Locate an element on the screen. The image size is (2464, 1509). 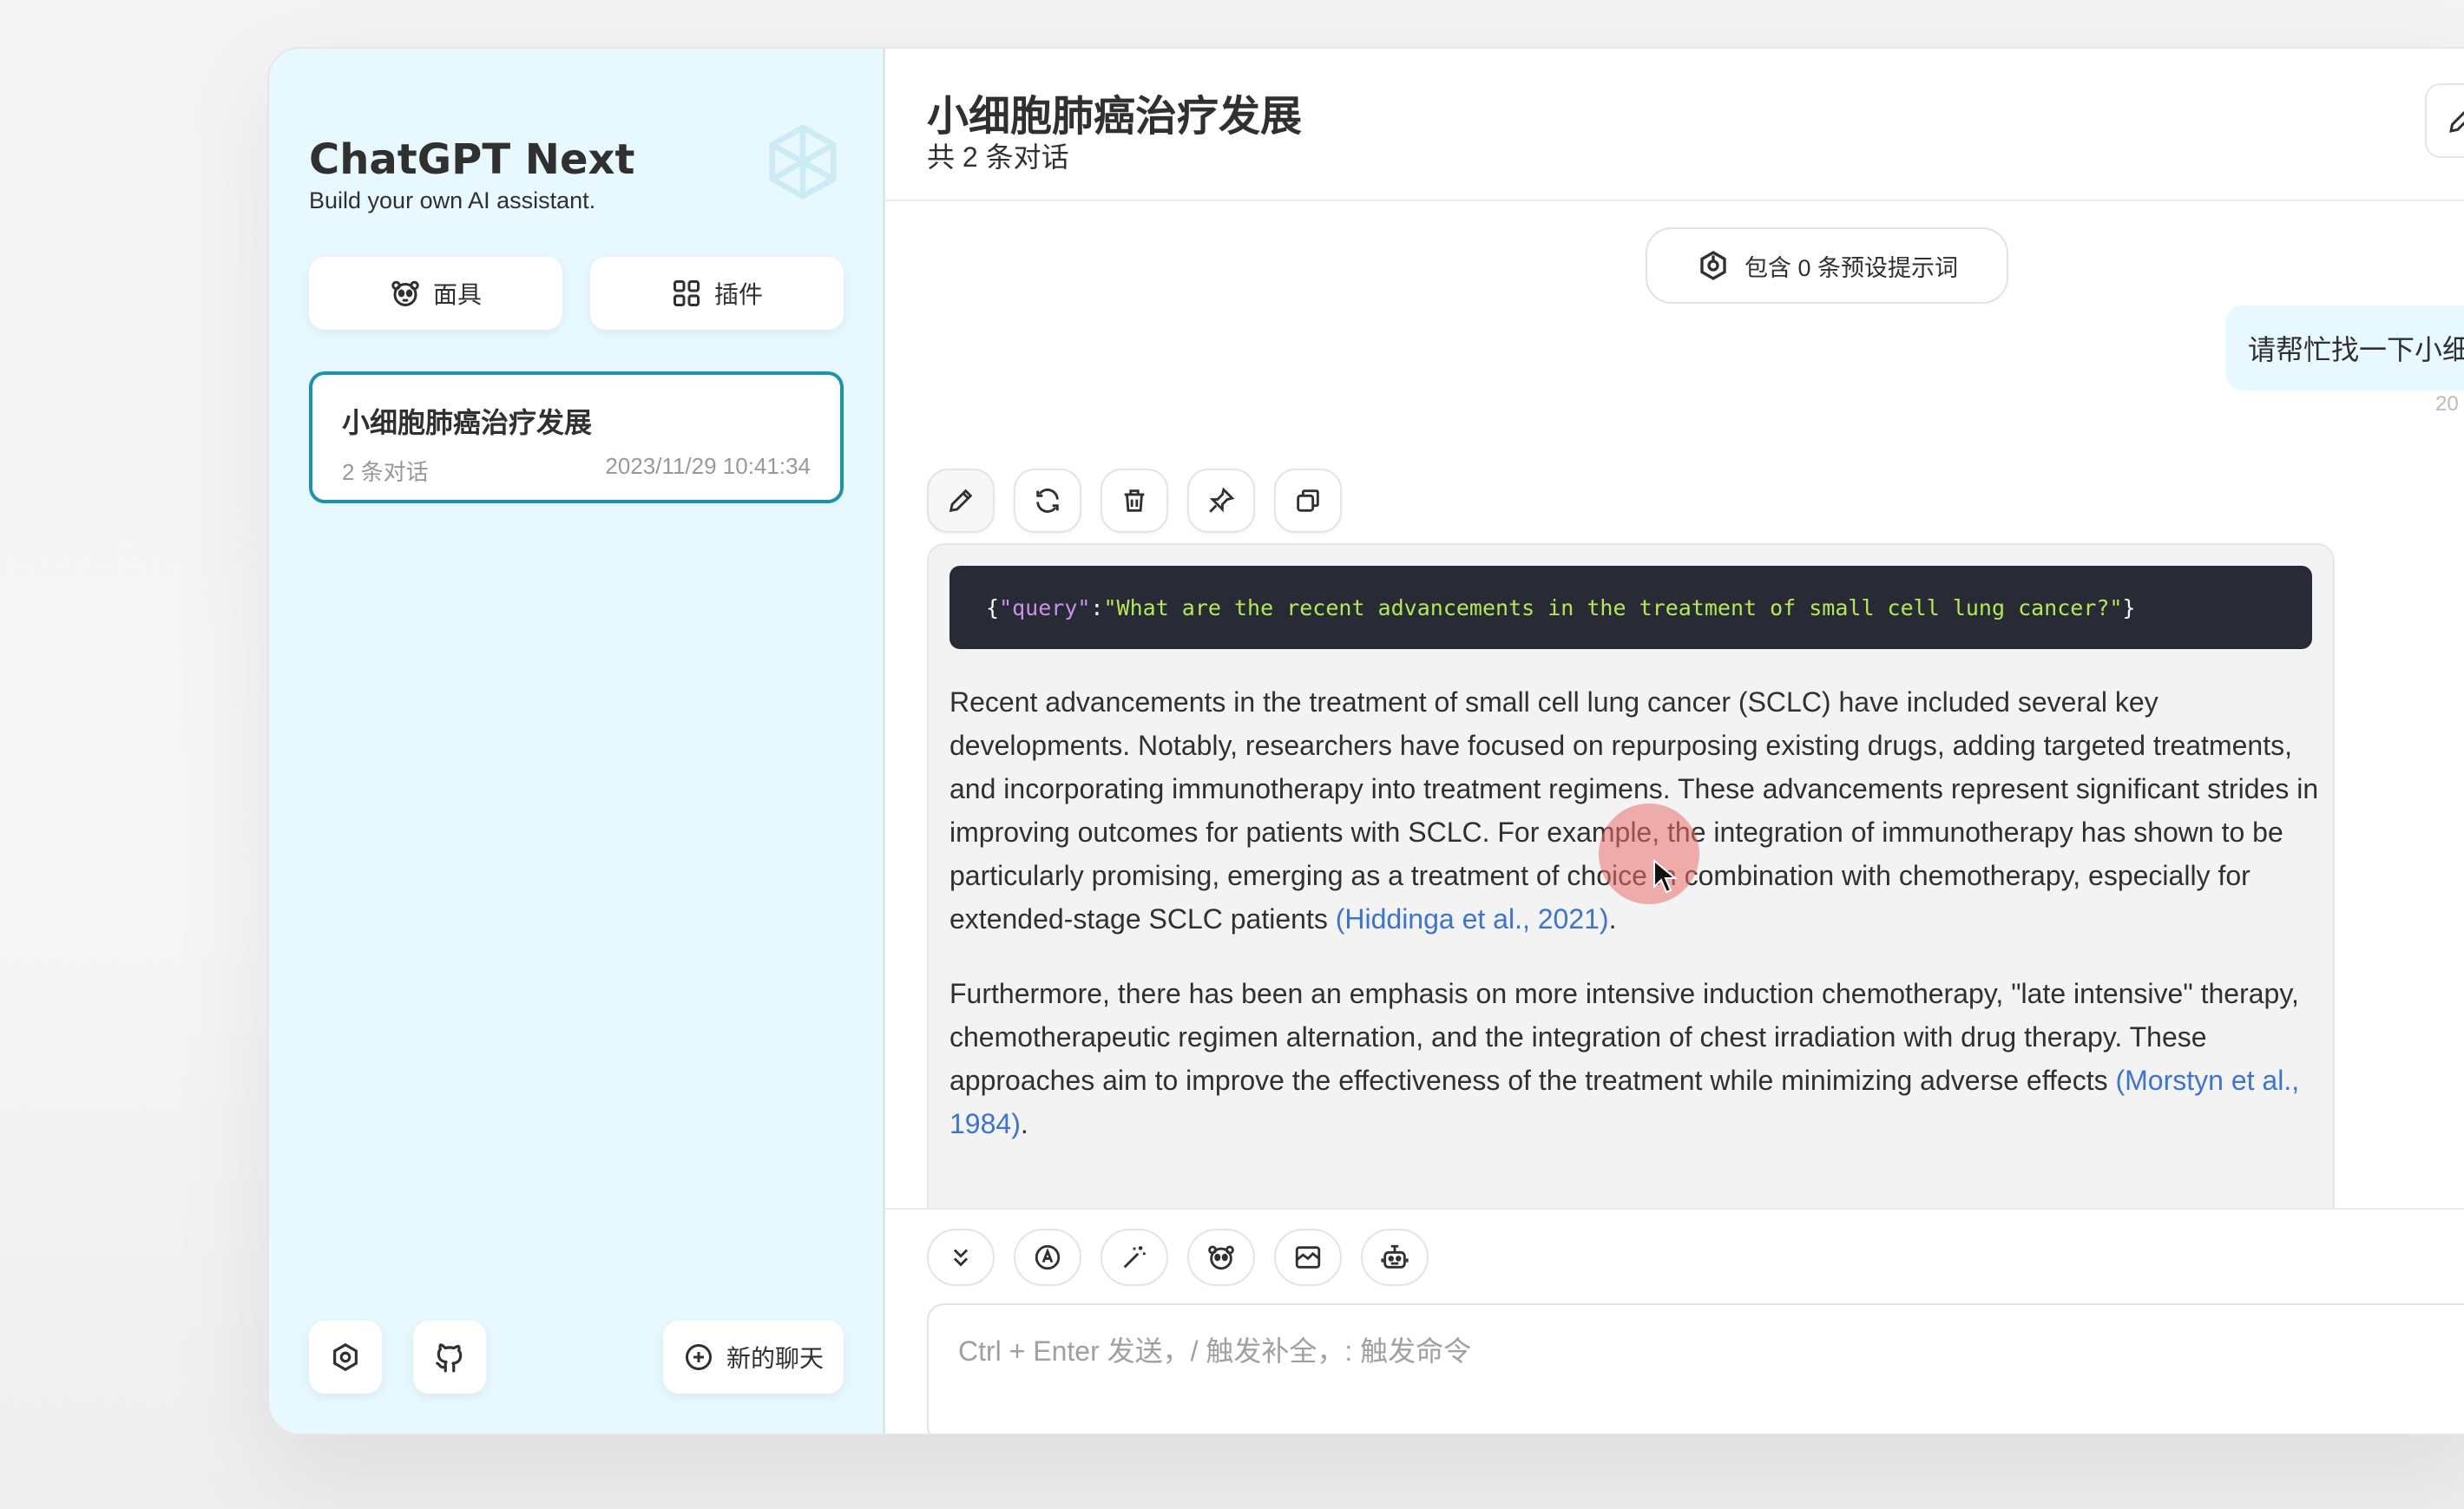
settings-icon is located at coordinates (346, 1357).